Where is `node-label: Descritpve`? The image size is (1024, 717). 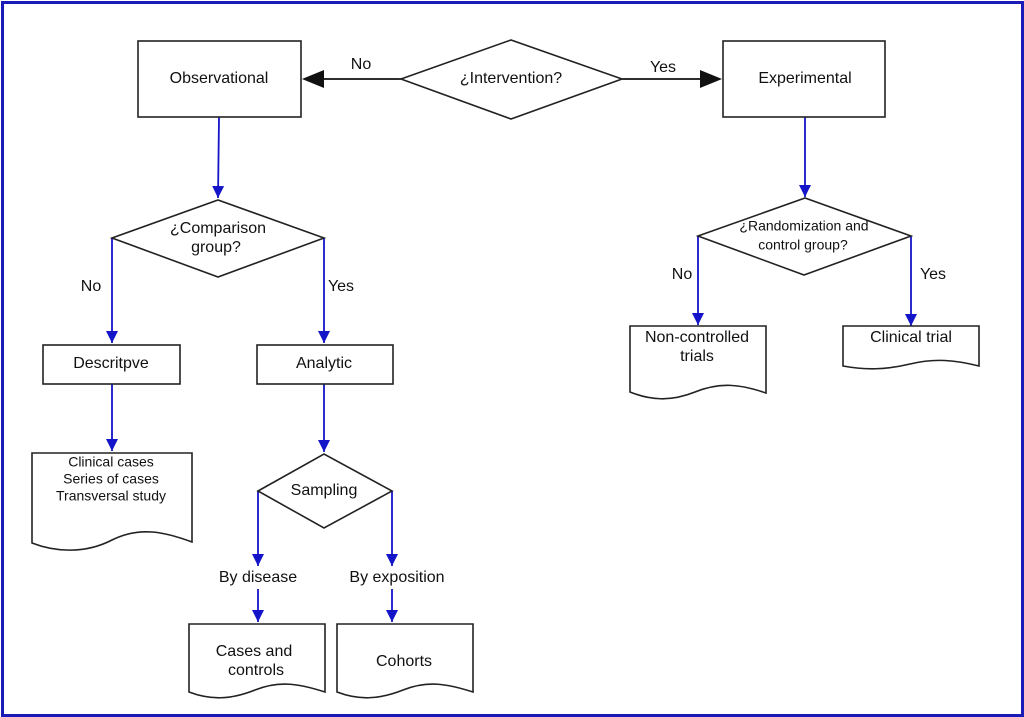
node-label: Descritpve is located at coordinates (111, 363).